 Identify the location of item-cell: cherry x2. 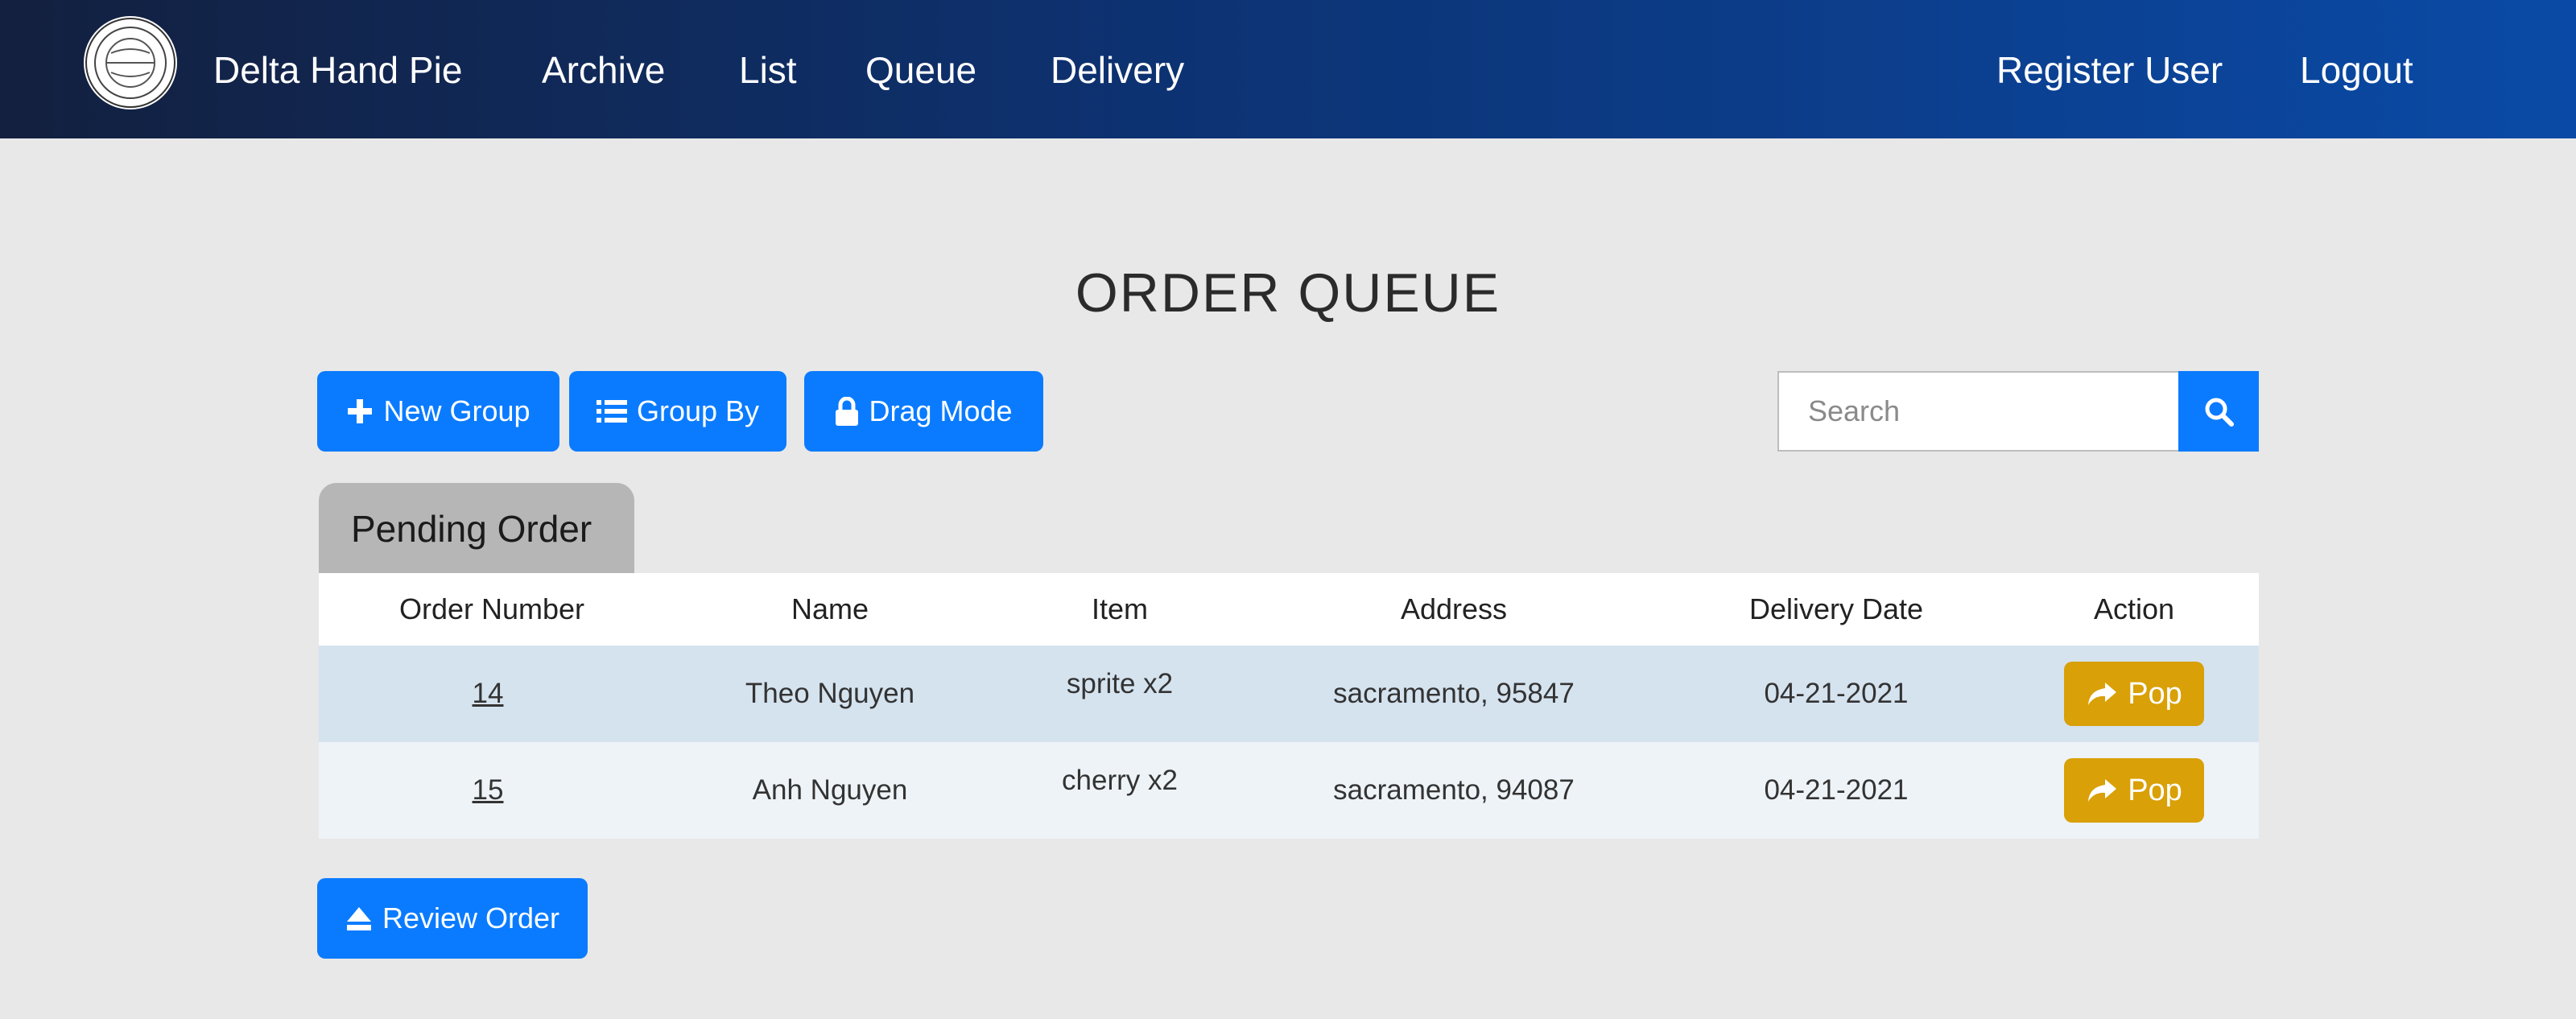
(1120, 780).